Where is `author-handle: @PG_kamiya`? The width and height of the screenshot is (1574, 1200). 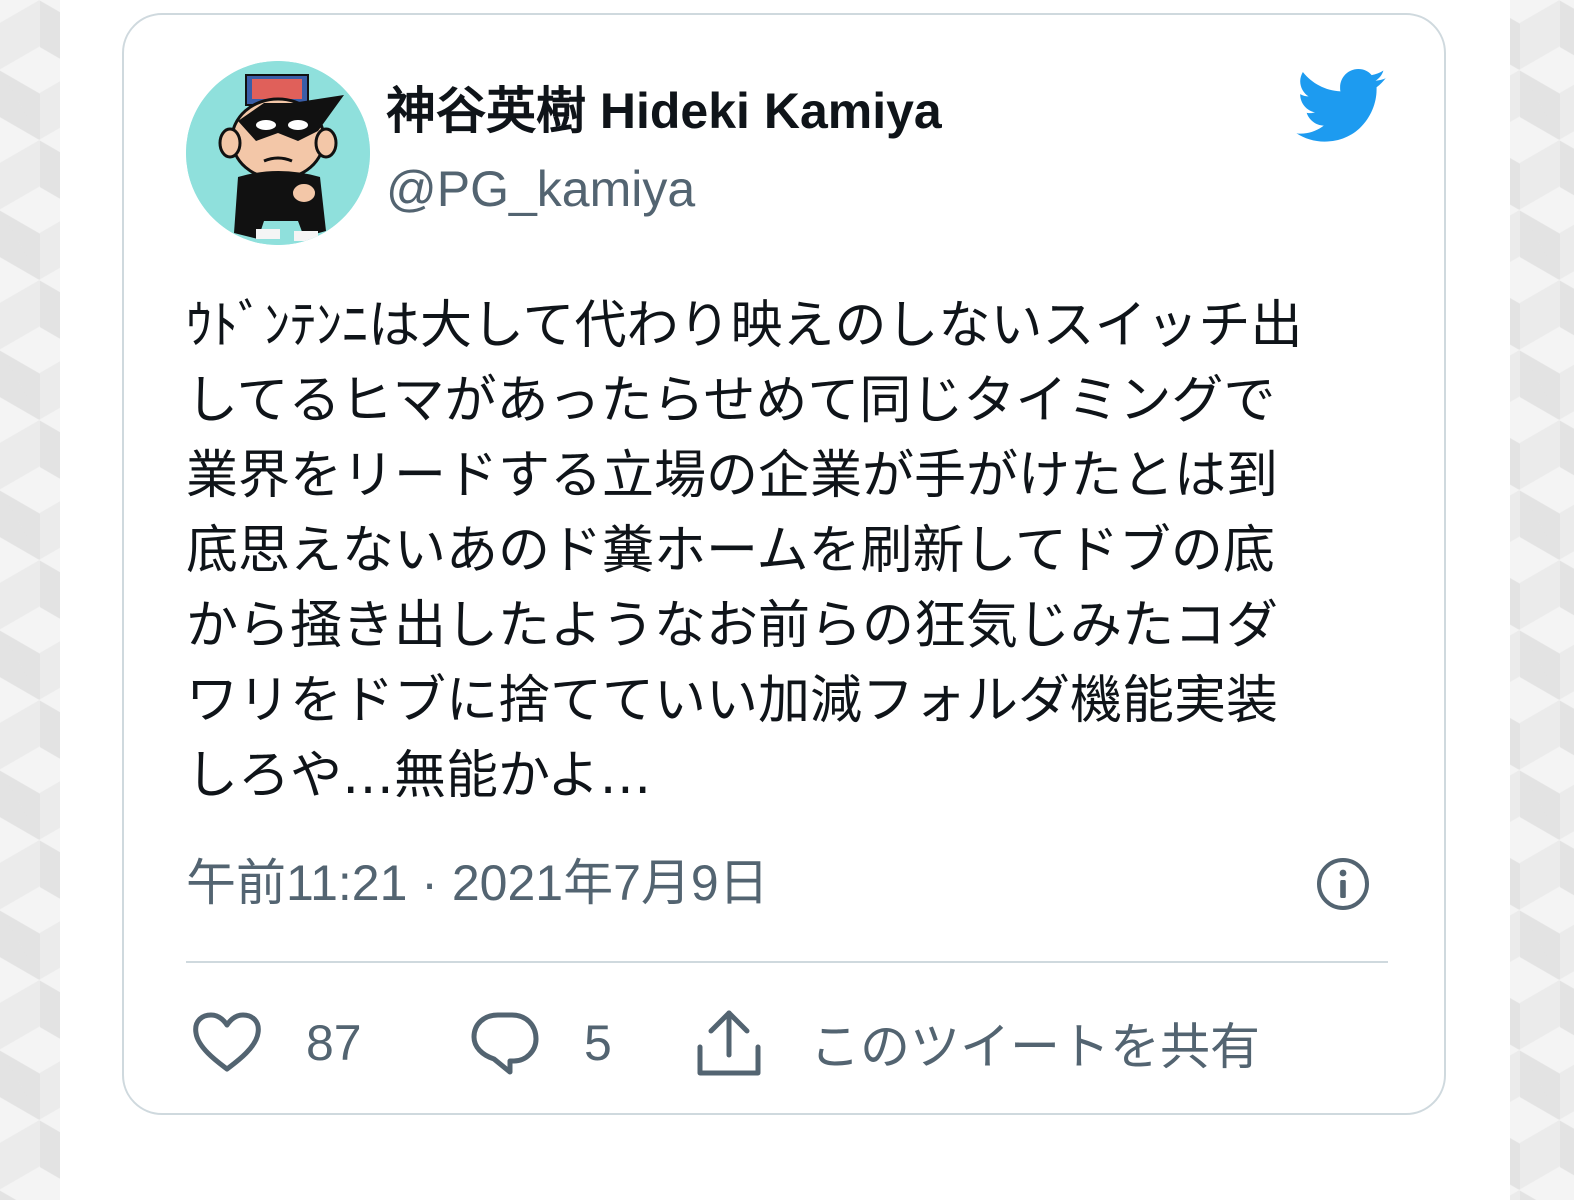 author-handle: @PG_kamiya is located at coordinates (540, 189).